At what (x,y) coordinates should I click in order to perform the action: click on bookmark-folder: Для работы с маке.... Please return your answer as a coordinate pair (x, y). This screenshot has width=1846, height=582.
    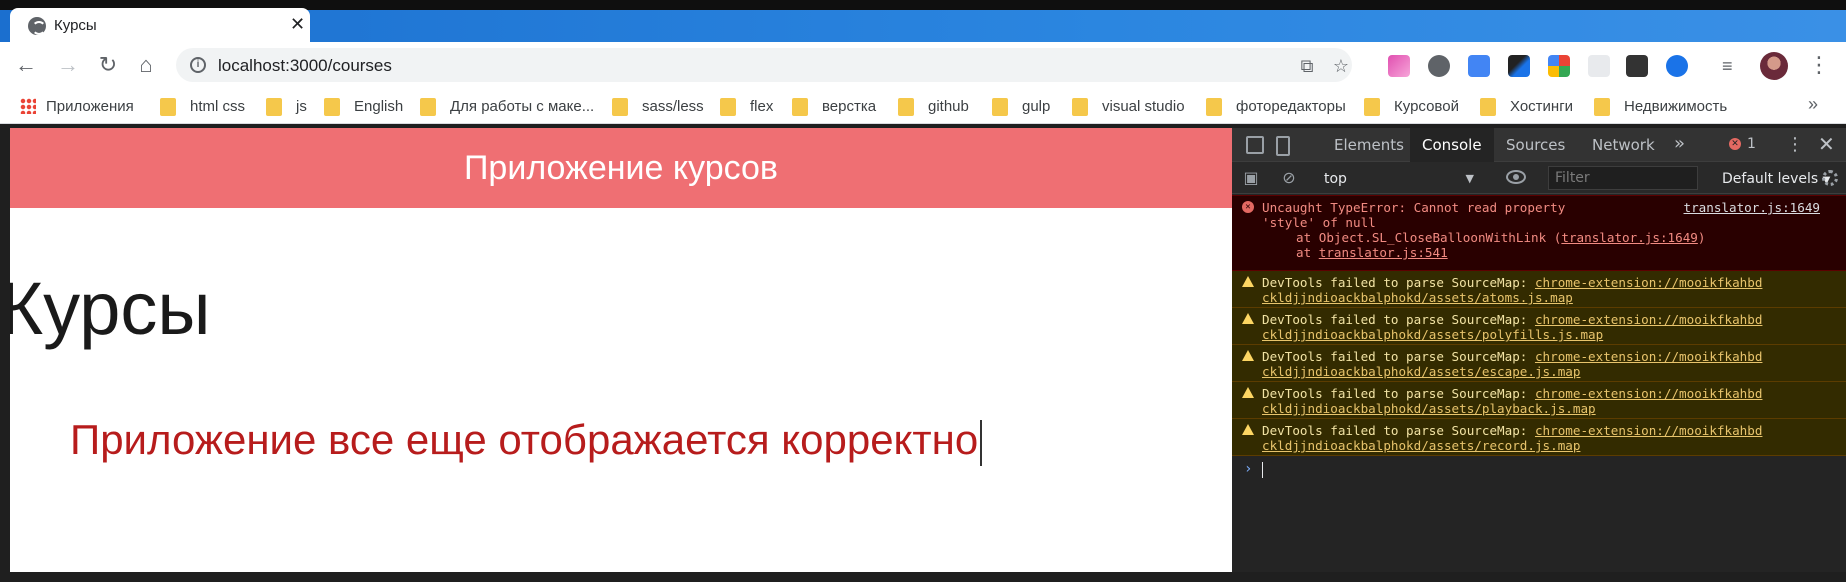
    Looking at the image, I should click on (507, 106).